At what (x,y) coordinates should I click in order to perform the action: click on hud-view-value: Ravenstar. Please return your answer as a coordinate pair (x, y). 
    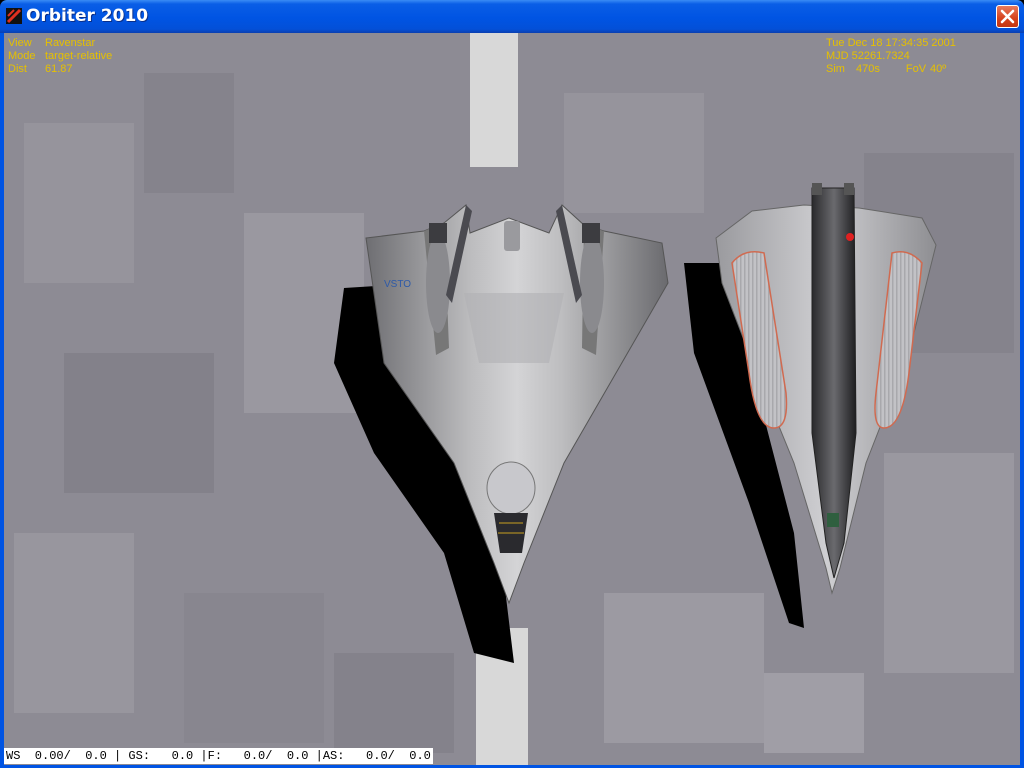
    Looking at the image, I should click on (70, 43).